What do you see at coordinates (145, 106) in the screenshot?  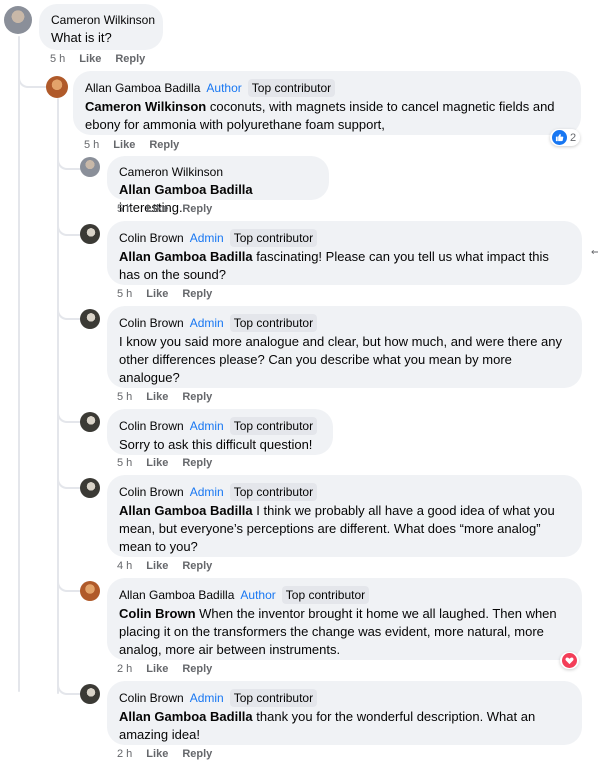 I see `mention-link: Cameron Wilkinson` at bounding box center [145, 106].